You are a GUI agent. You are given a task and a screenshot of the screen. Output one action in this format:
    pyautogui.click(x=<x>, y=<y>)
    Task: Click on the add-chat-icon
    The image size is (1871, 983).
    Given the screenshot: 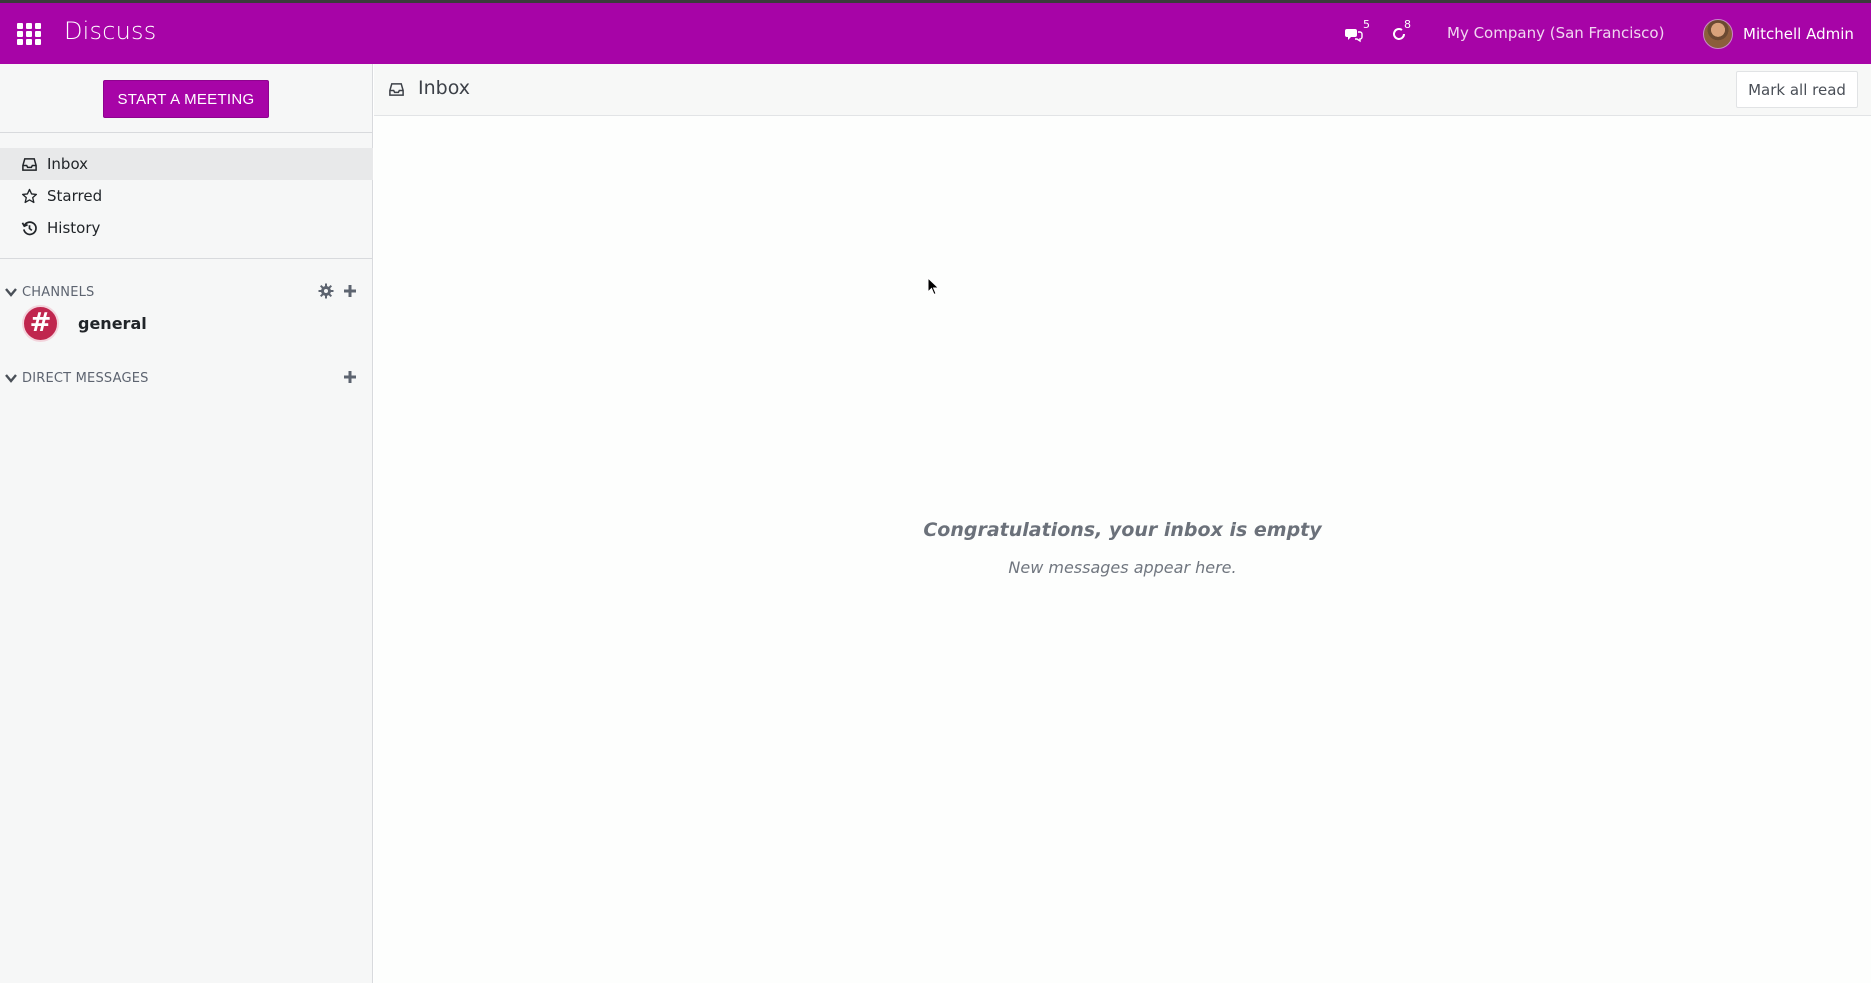 What is the action you would take?
    pyautogui.click(x=350, y=377)
    